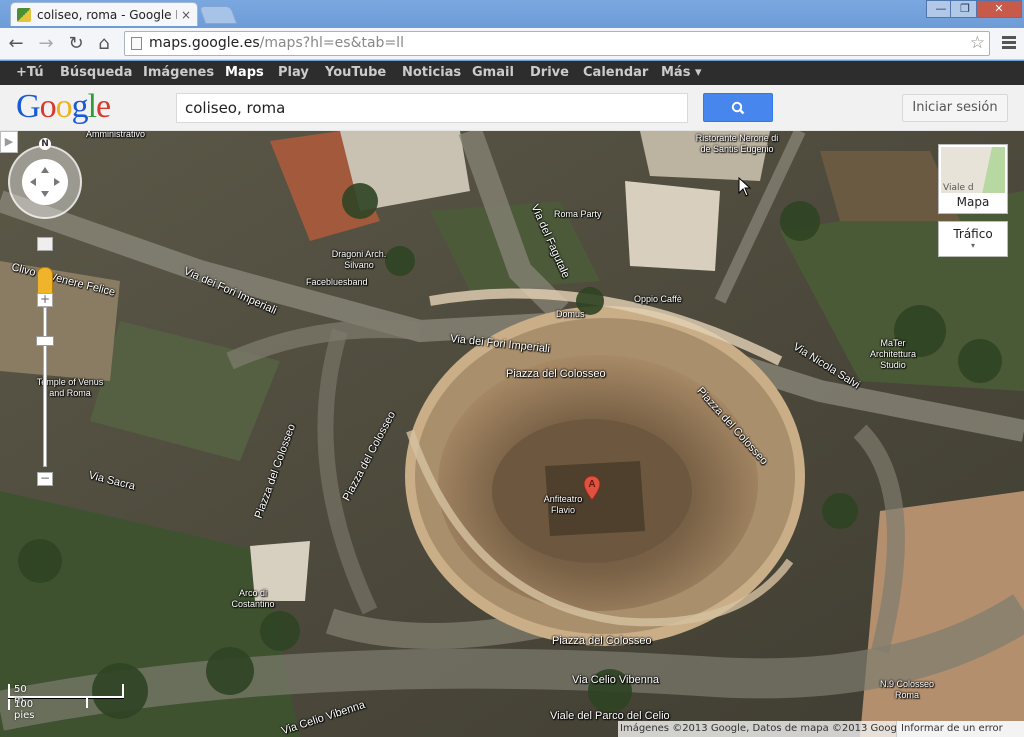  I want to click on pan-arrows-icon, so click(45, 182).